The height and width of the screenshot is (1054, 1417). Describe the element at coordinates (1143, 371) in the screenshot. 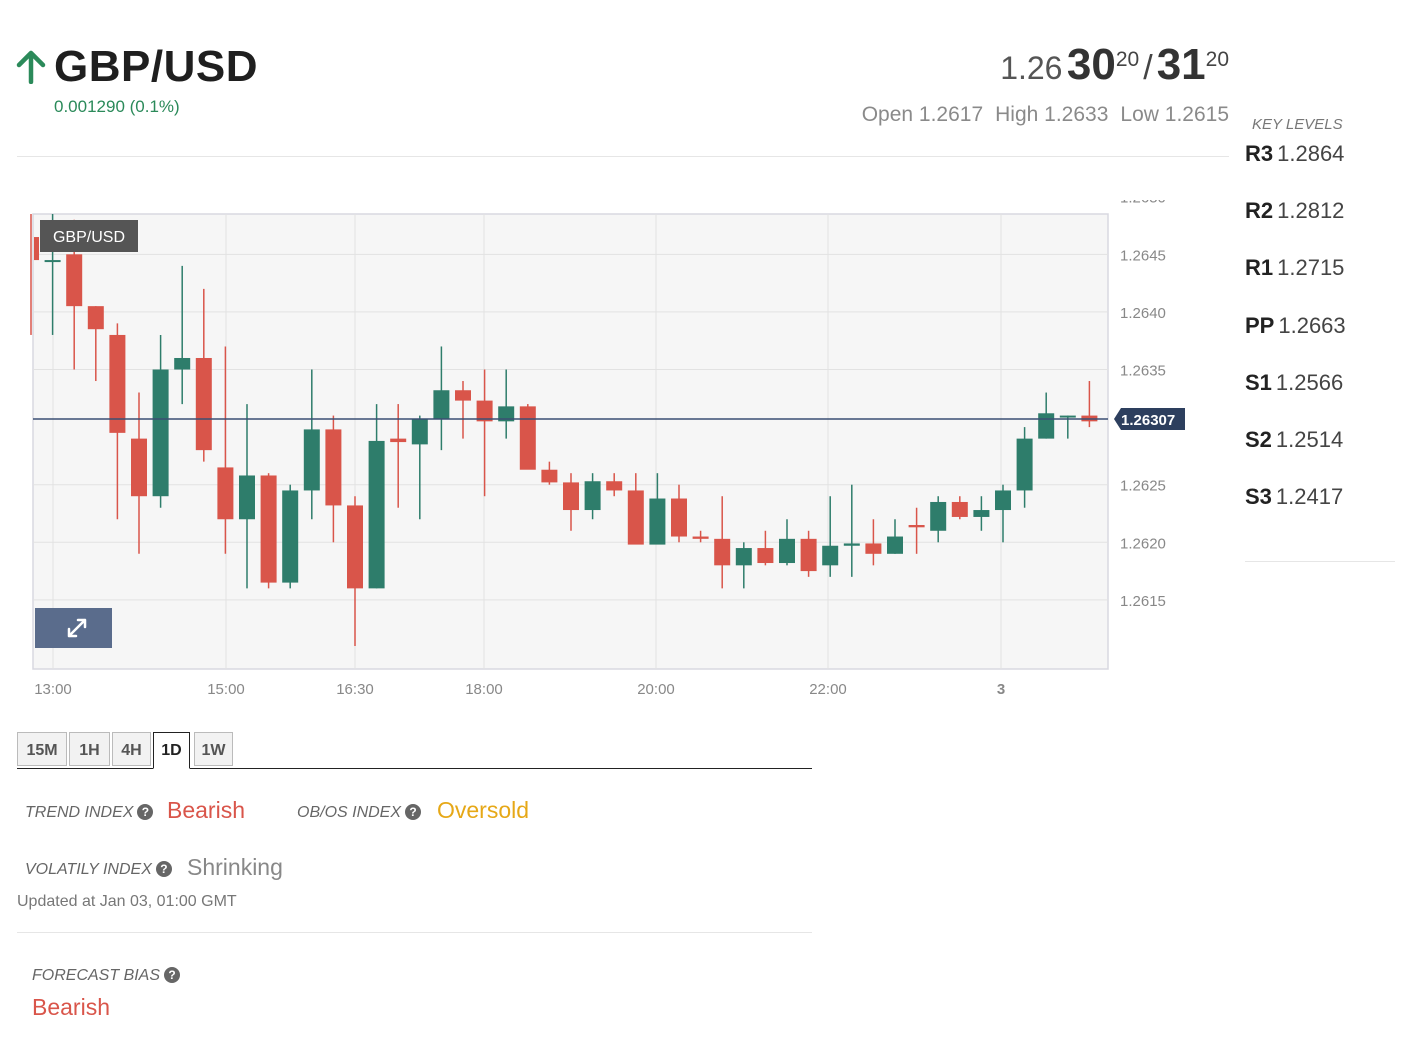

I see `y-tick-label: 1.2635` at that location.